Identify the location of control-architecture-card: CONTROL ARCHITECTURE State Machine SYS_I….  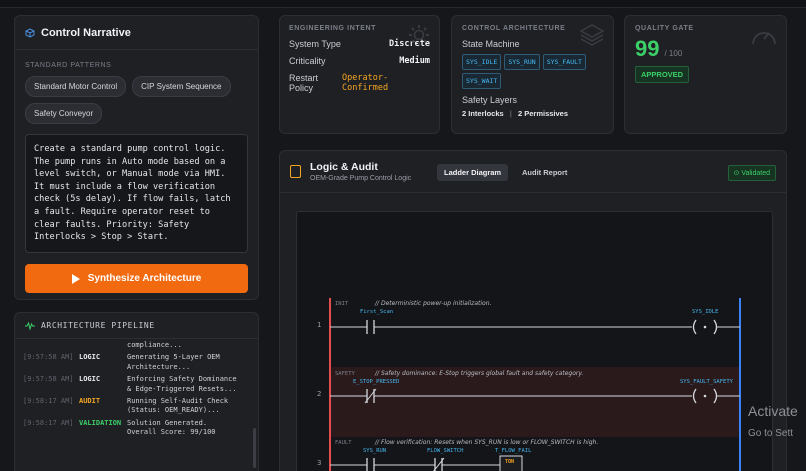
(532, 74).